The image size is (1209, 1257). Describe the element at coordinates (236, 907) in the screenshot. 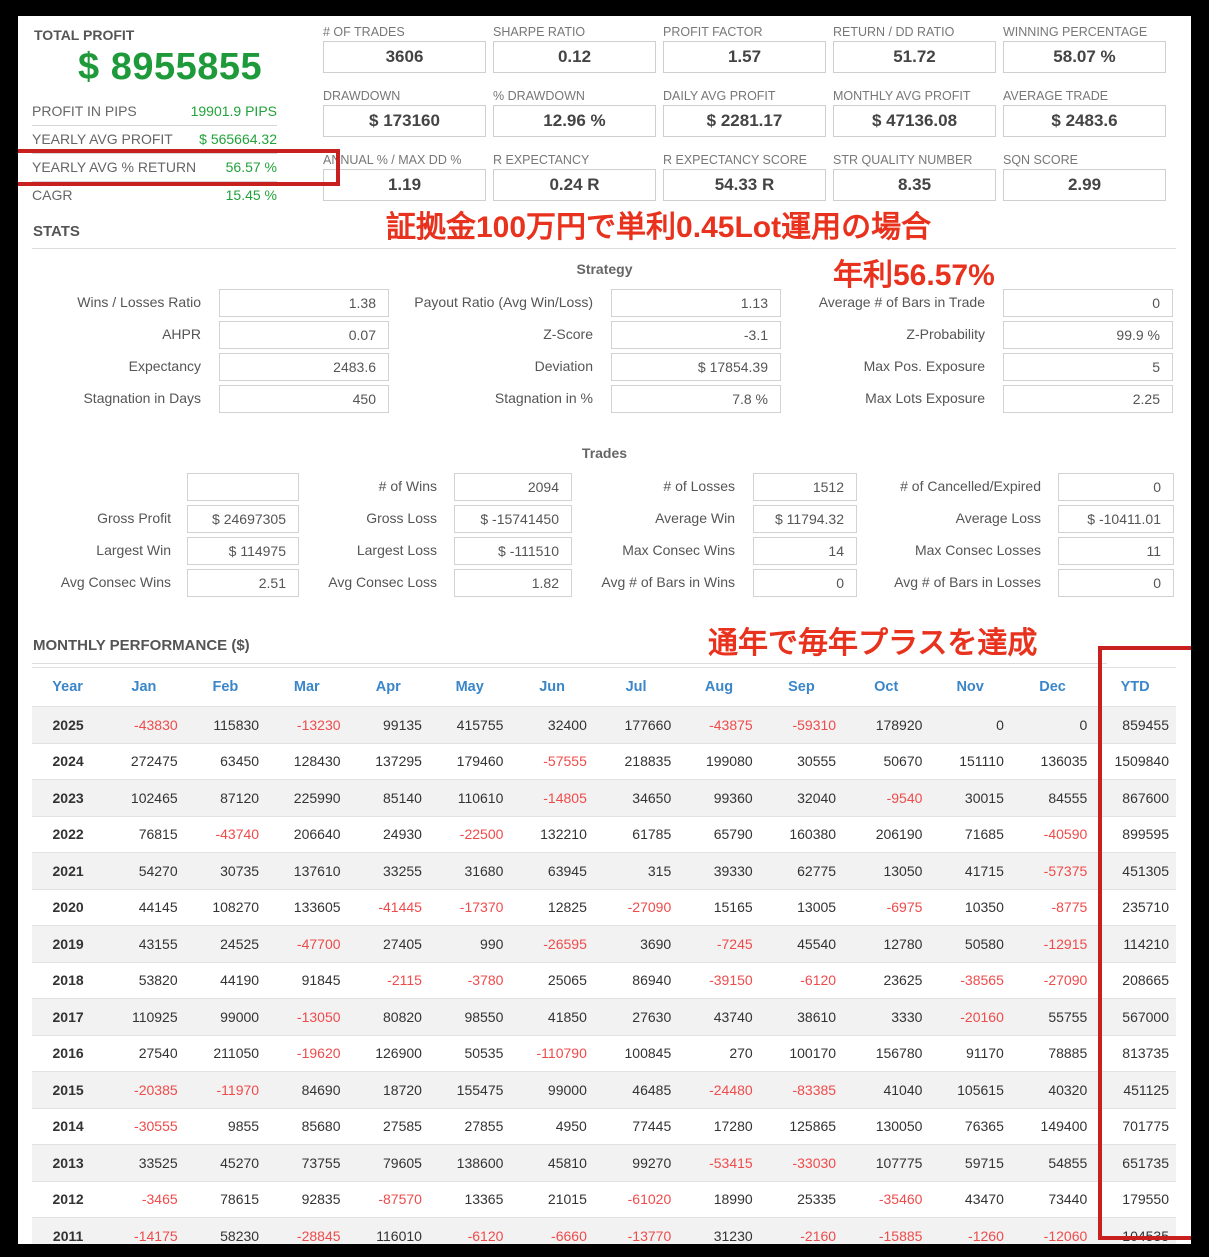

I see `month-cell: 108270` at that location.